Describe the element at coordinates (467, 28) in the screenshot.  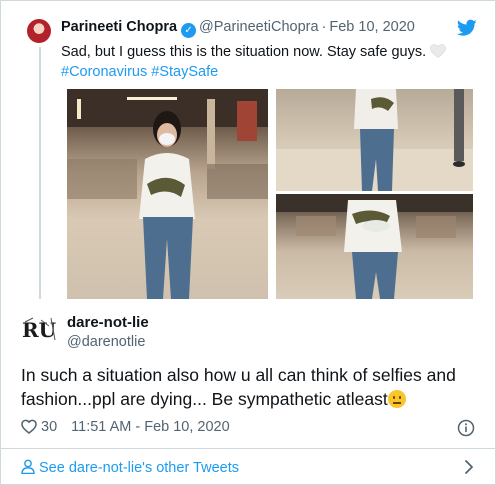
I see `twitter-bird-icon` at that location.